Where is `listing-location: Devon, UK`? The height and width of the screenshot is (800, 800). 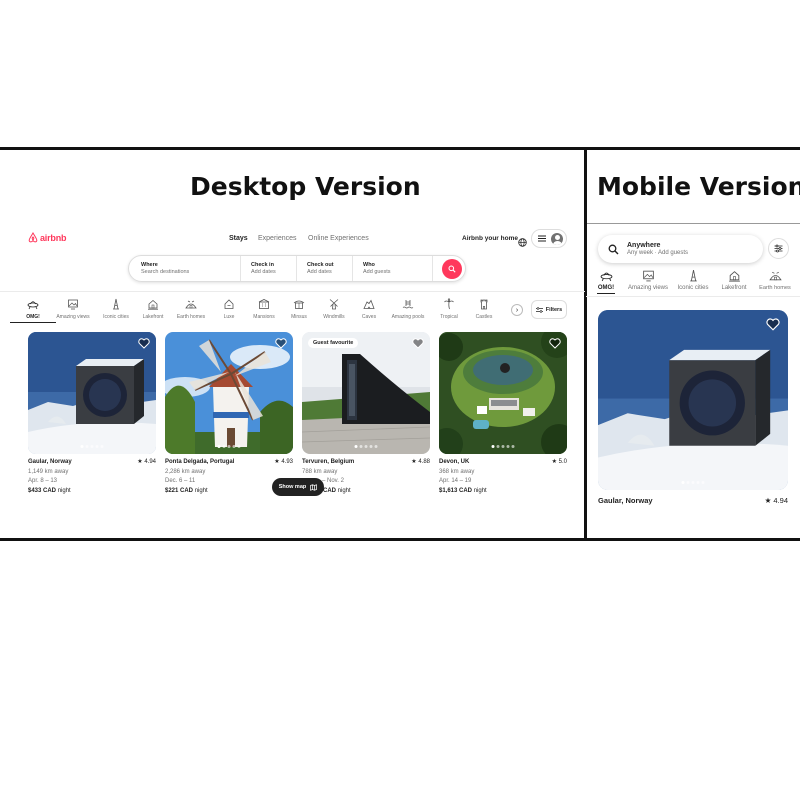 listing-location: Devon, UK is located at coordinates (454, 462).